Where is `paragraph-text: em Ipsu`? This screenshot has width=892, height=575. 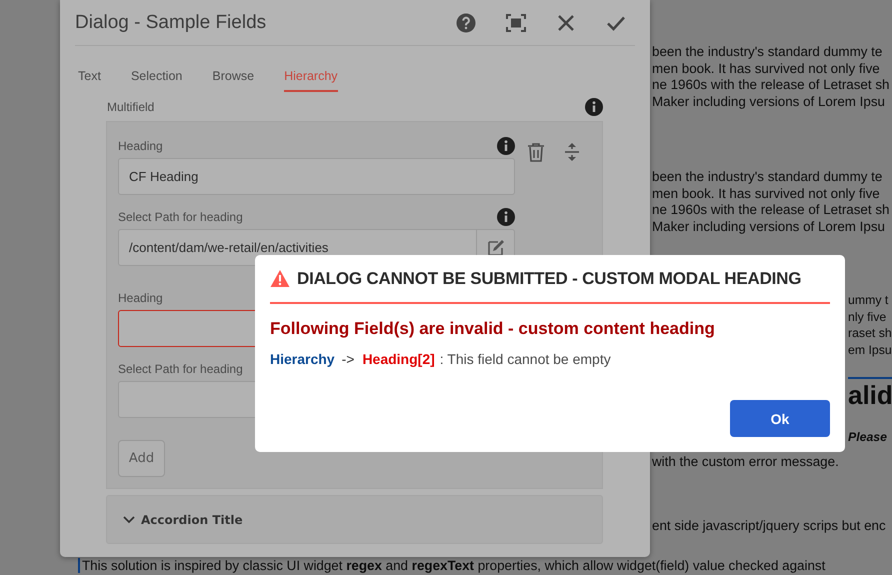 paragraph-text: em Ipsu is located at coordinates (870, 350).